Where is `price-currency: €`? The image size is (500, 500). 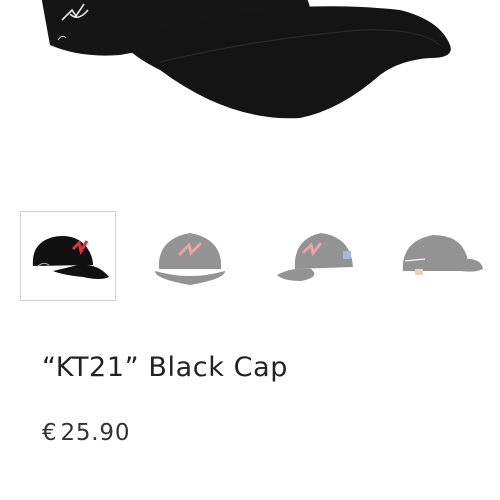 price-currency: € is located at coordinates (50, 433).